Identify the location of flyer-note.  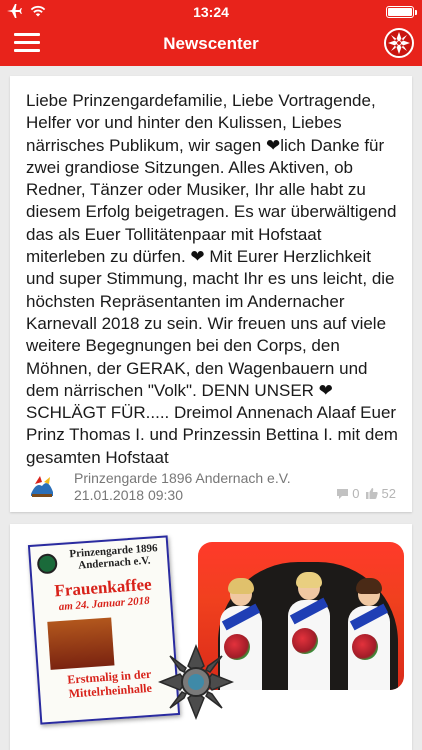
(140, 619).